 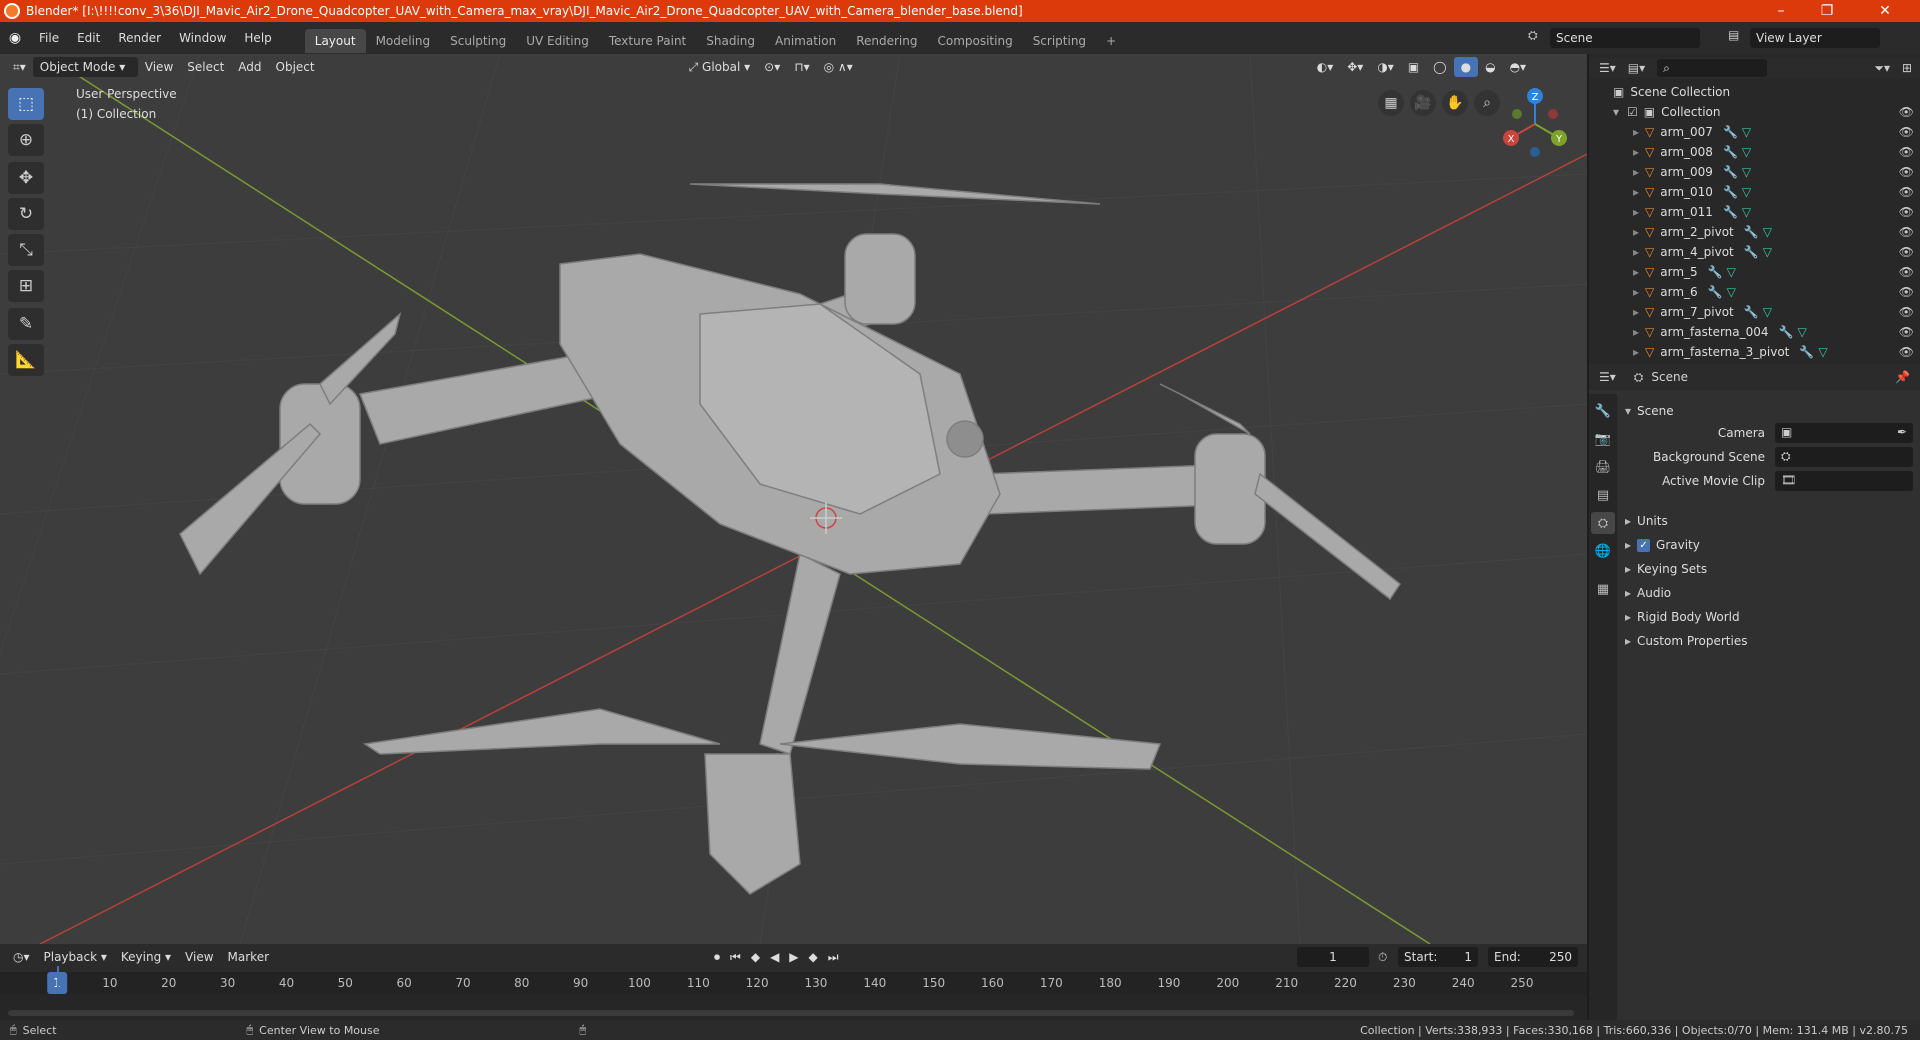 What do you see at coordinates (805, 41) in the screenshot?
I see `tab-animation: Animation` at bounding box center [805, 41].